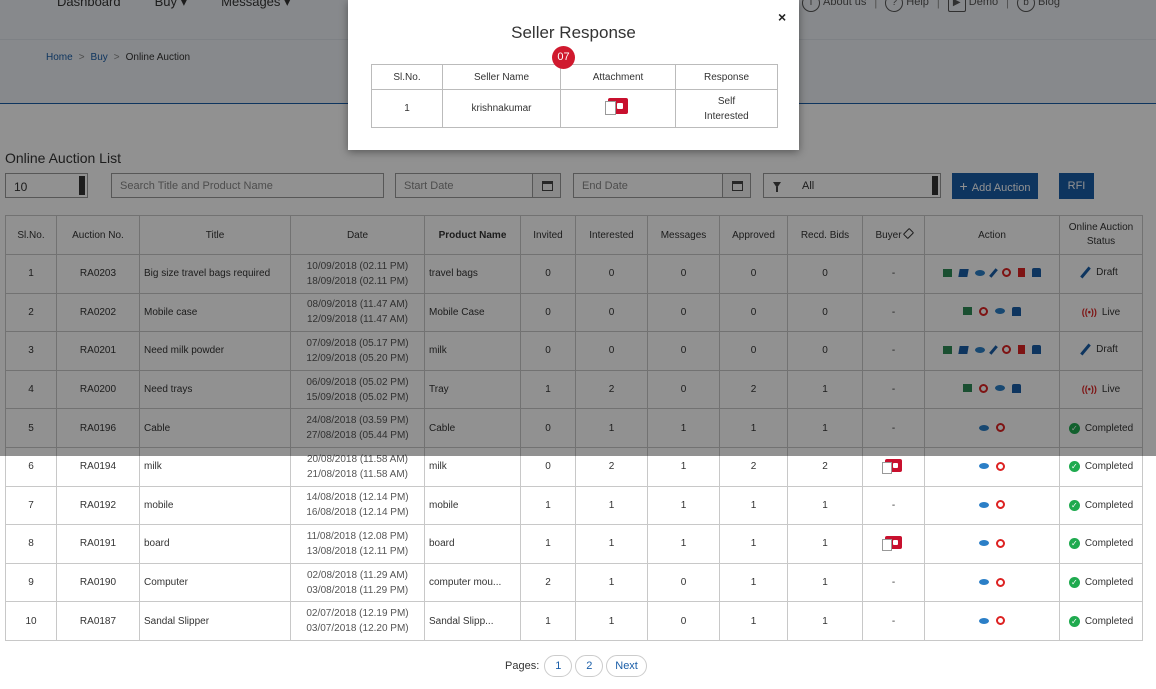 The image size is (1156, 689). What do you see at coordinates (782, 17) in the screenshot?
I see `close-icon: ×` at bounding box center [782, 17].